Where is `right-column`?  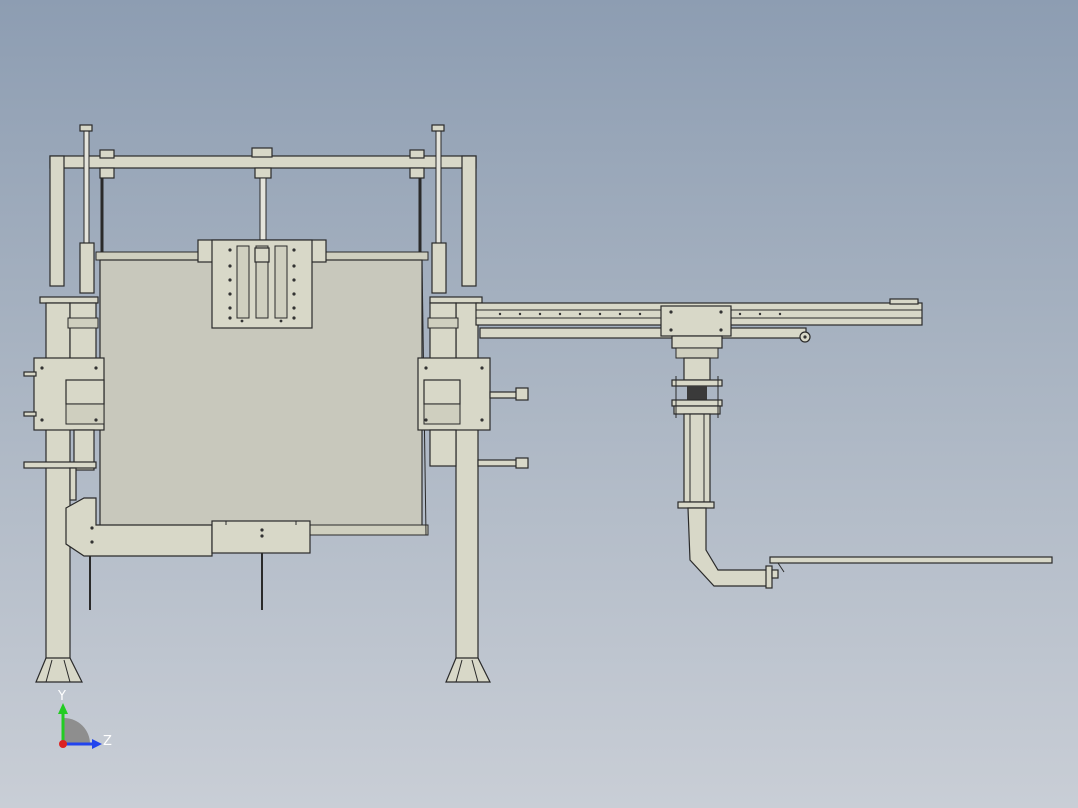 right-column is located at coordinates (473, 489).